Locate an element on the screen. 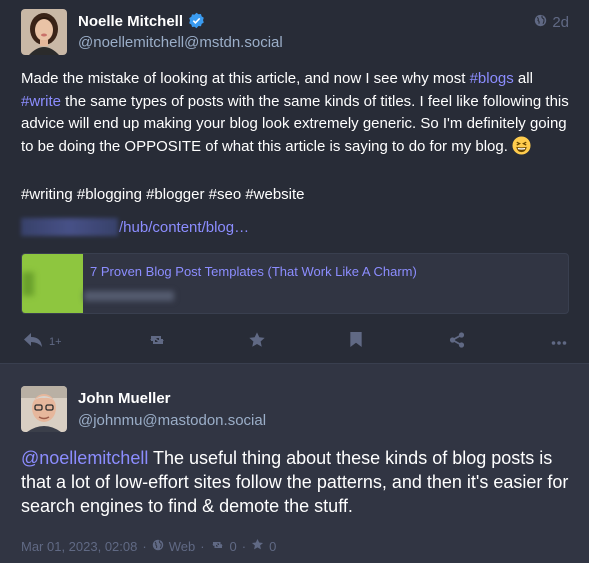 This screenshot has width=589, height=563. status-detail-footer: Mar 01, 2023, 02:08 · Web · 0 · 0 is located at coordinates (148, 546).